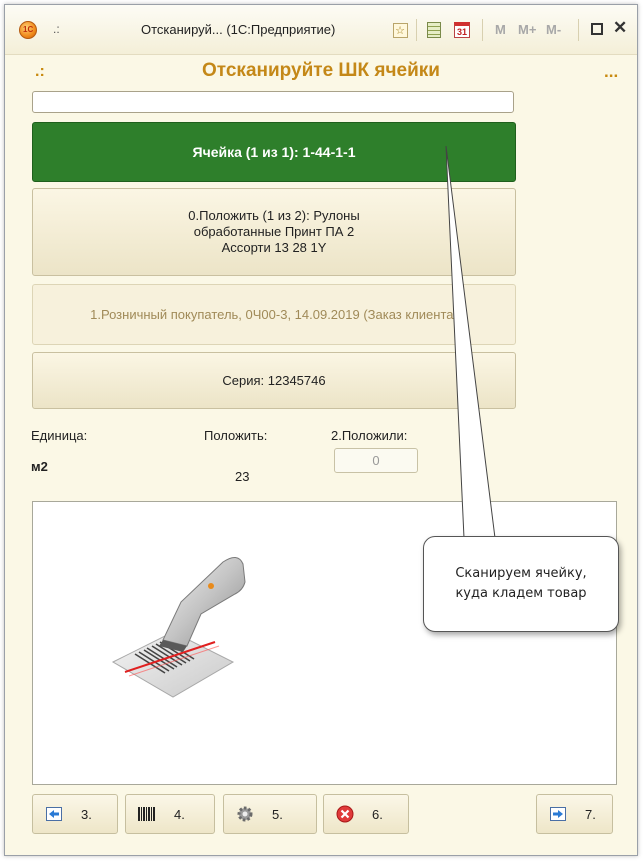 Image resolution: width=643 pixels, height=863 pixels. I want to click on next-button: 7., so click(574, 814).